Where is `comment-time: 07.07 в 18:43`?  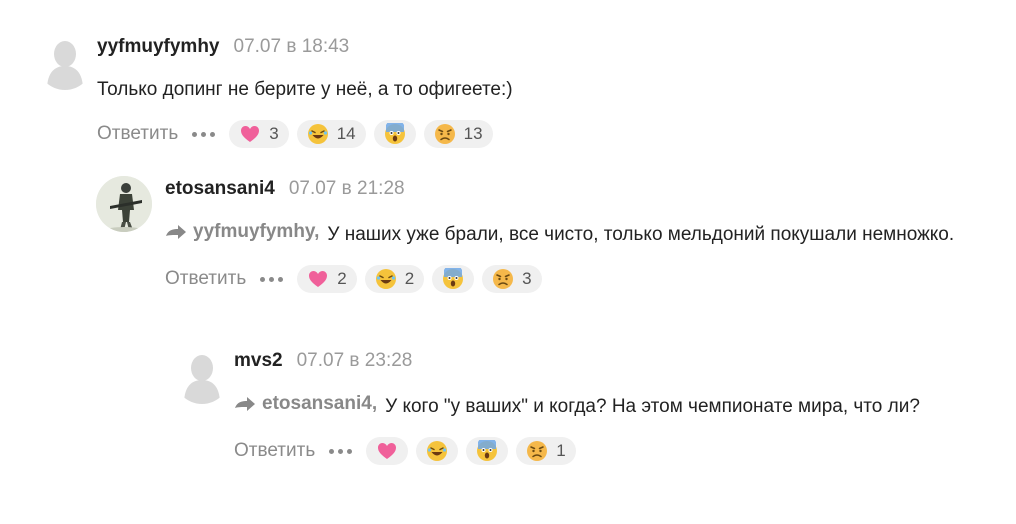
comment-time: 07.07 в 18:43 is located at coordinates (292, 47).